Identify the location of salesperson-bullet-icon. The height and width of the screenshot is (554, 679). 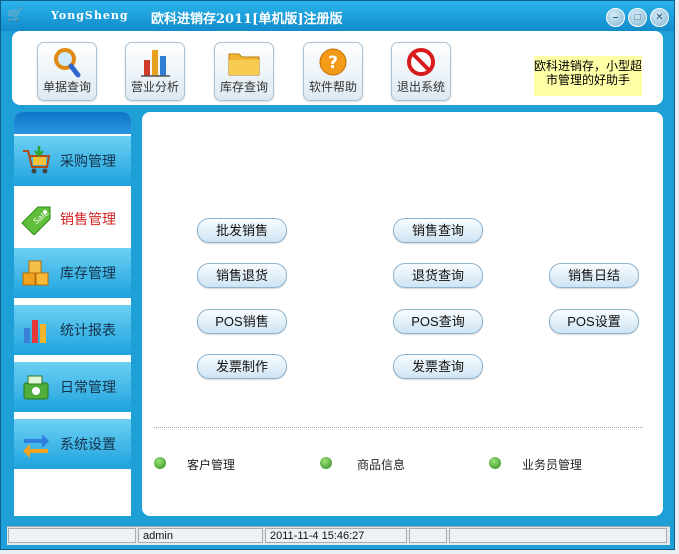
(495, 463).